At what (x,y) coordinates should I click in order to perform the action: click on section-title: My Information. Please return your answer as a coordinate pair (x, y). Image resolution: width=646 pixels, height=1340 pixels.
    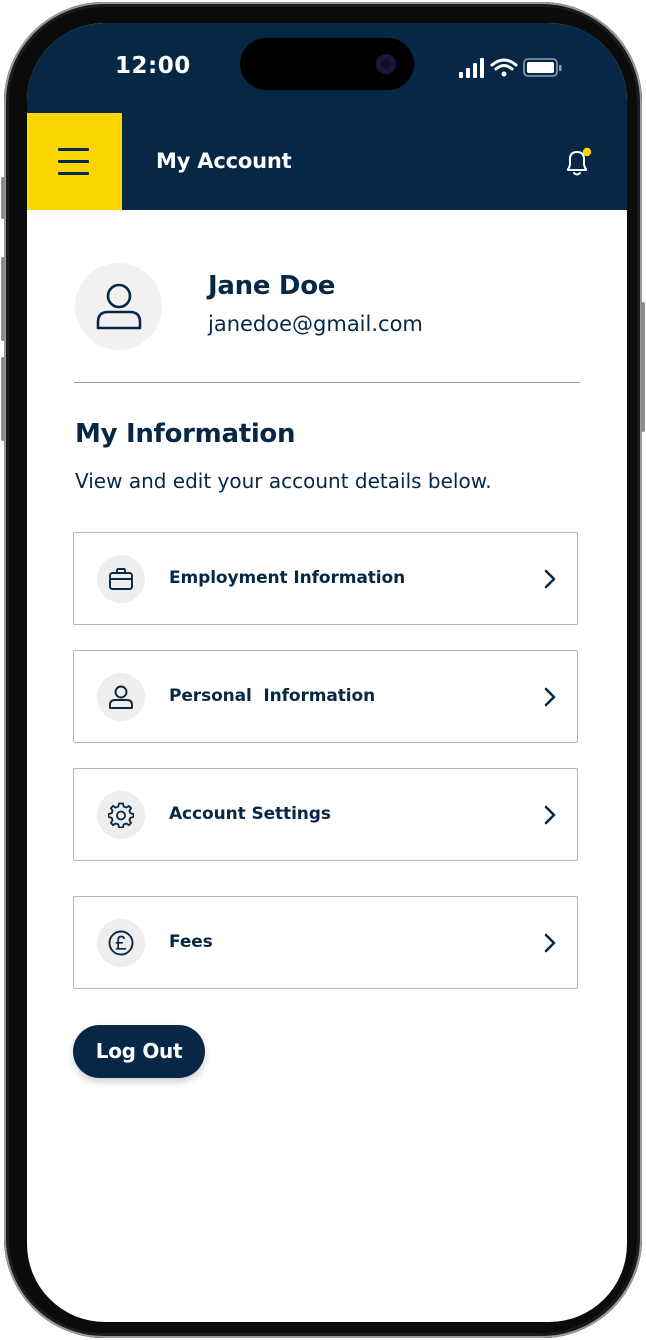
    Looking at the image, I should click on (185, 434).